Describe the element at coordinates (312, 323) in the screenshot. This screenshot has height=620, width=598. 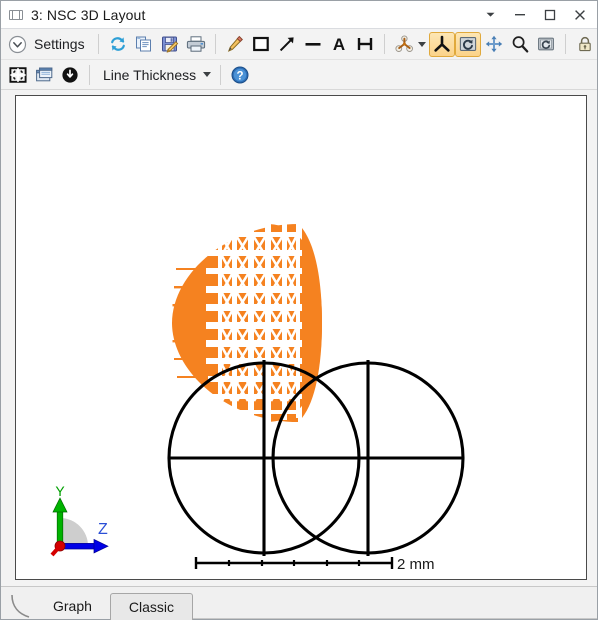
I see `dome-rim` at that location.